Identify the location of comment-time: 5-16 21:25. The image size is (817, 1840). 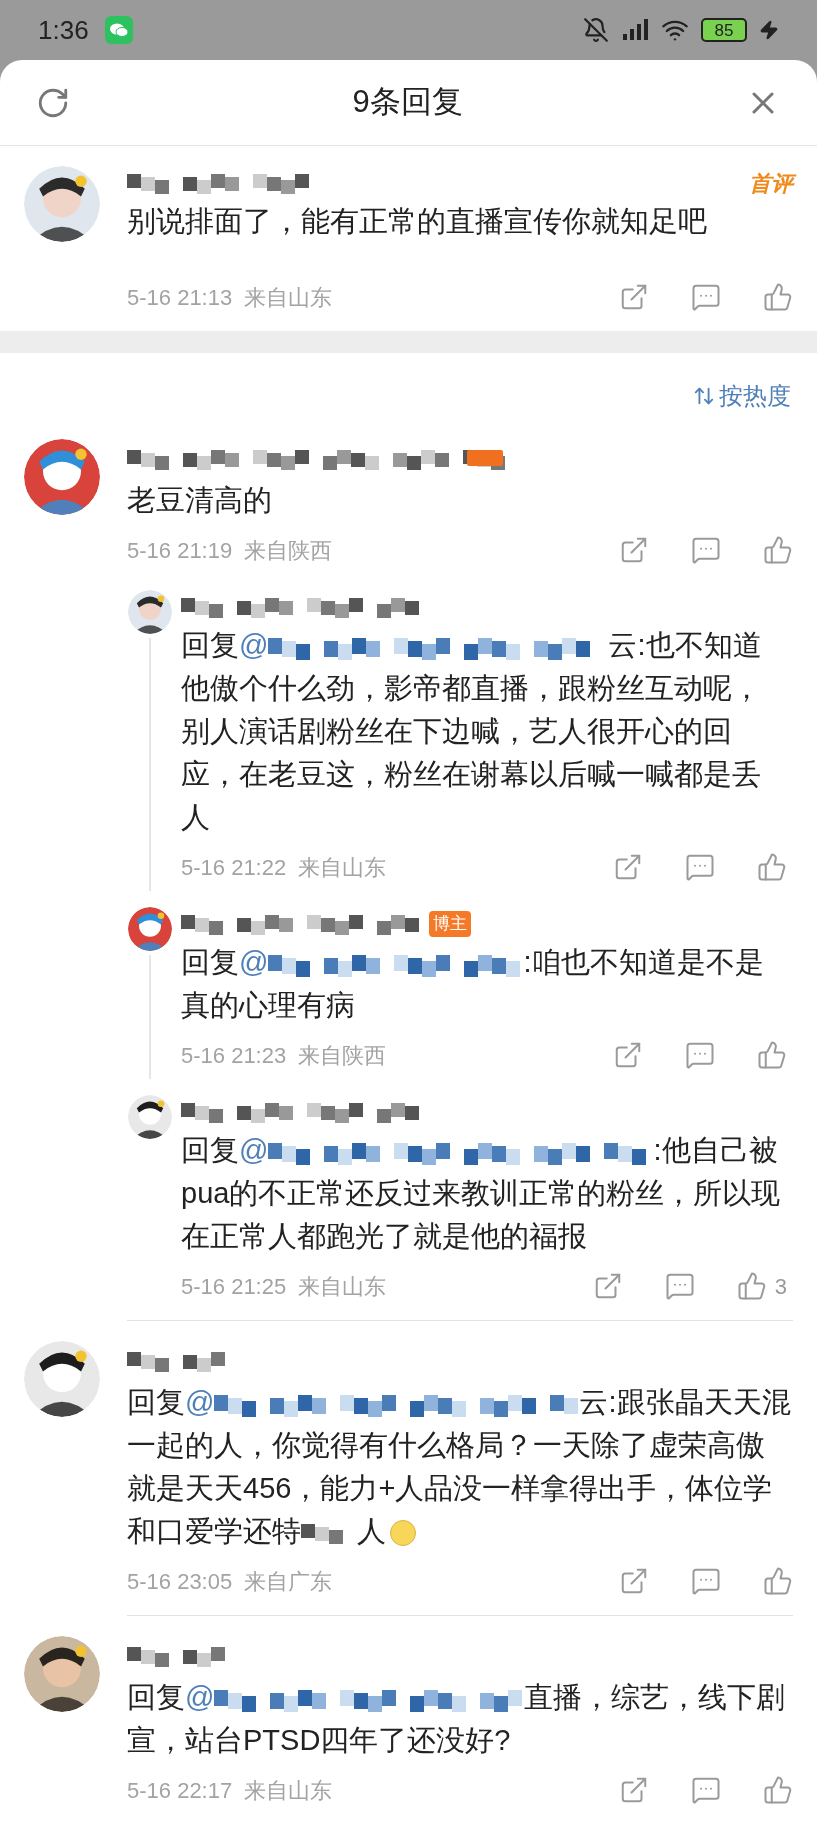
(234, 1286).